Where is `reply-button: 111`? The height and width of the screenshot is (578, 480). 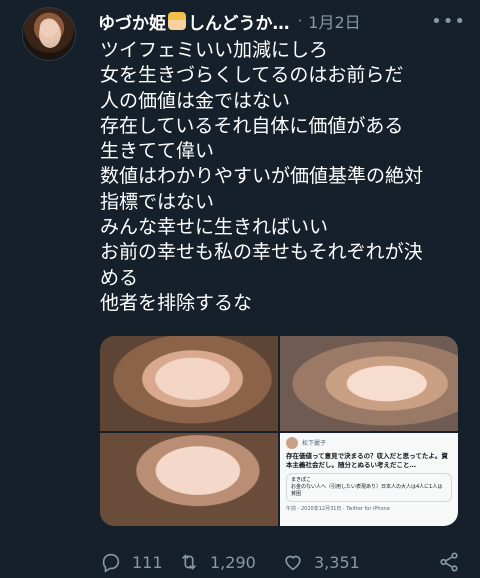
reply-button: 111 is located at coordinates (139, 562).